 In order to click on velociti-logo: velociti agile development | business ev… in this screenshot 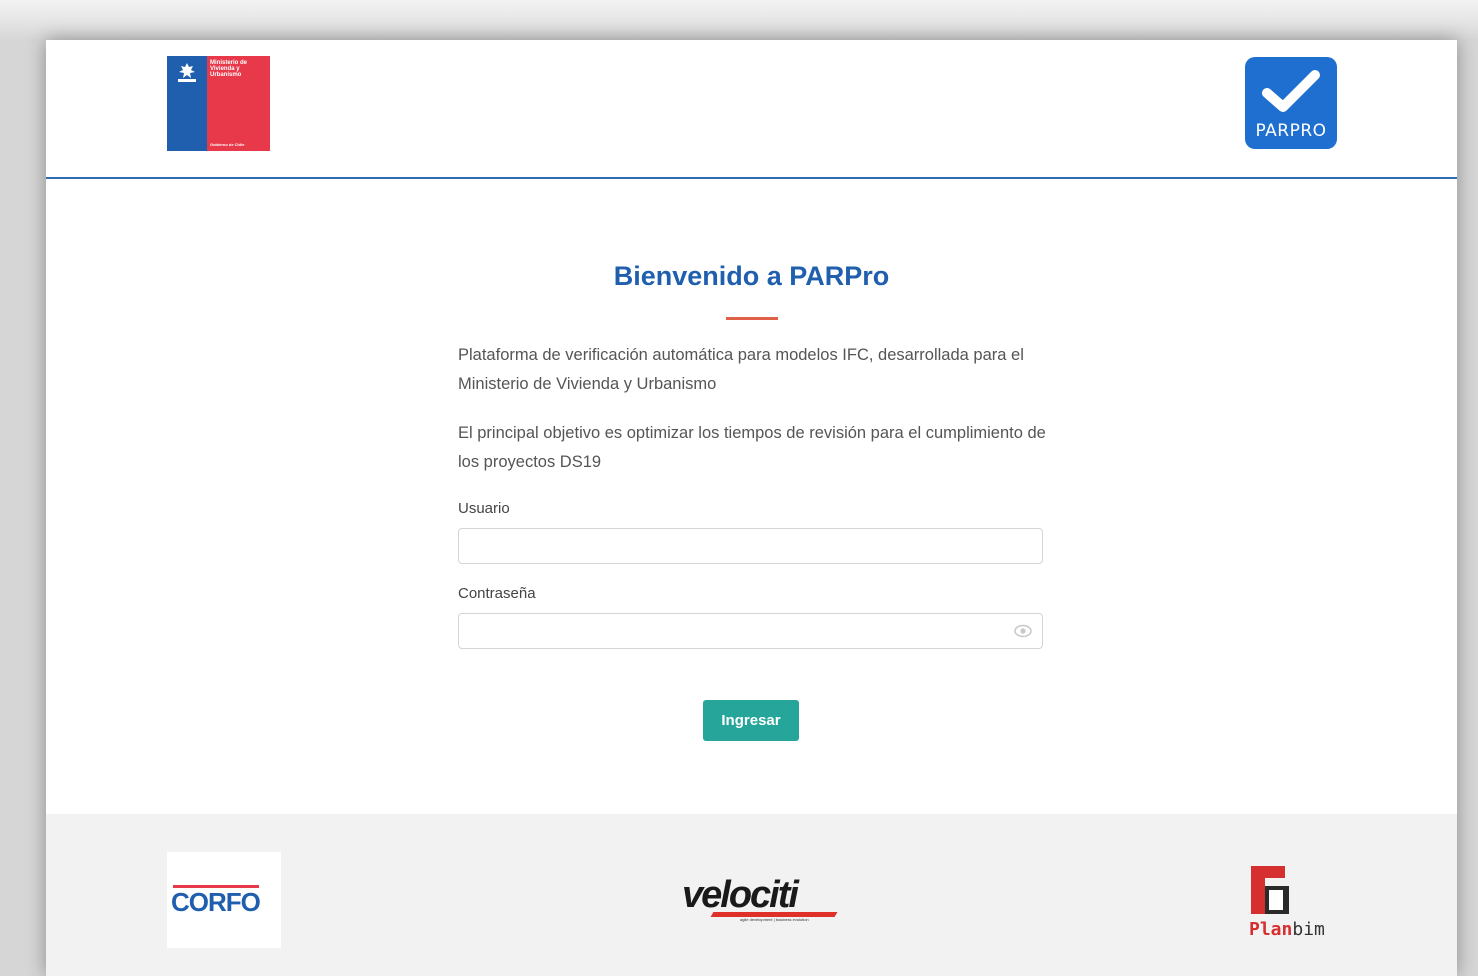, I will do `click(762, 899)`.